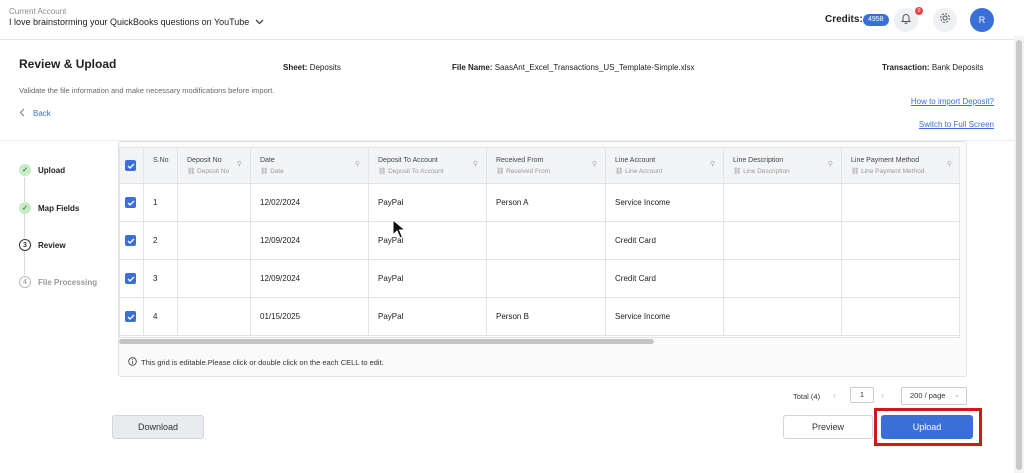 Image resolution: width=1024 pixels, height=473 pixels. What do you see at coordinates (68, 282) in the screenshot?
I see `step-label: File Processing` at bounding box center [68, 282].